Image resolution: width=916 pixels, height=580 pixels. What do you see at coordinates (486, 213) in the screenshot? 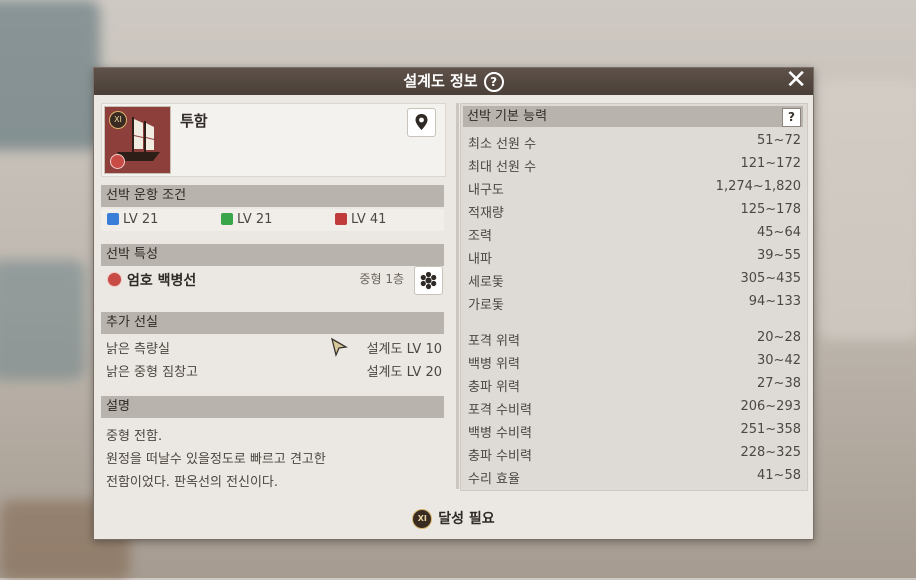
I see `stat-label: 적재량` at bounding box center [486, 213].